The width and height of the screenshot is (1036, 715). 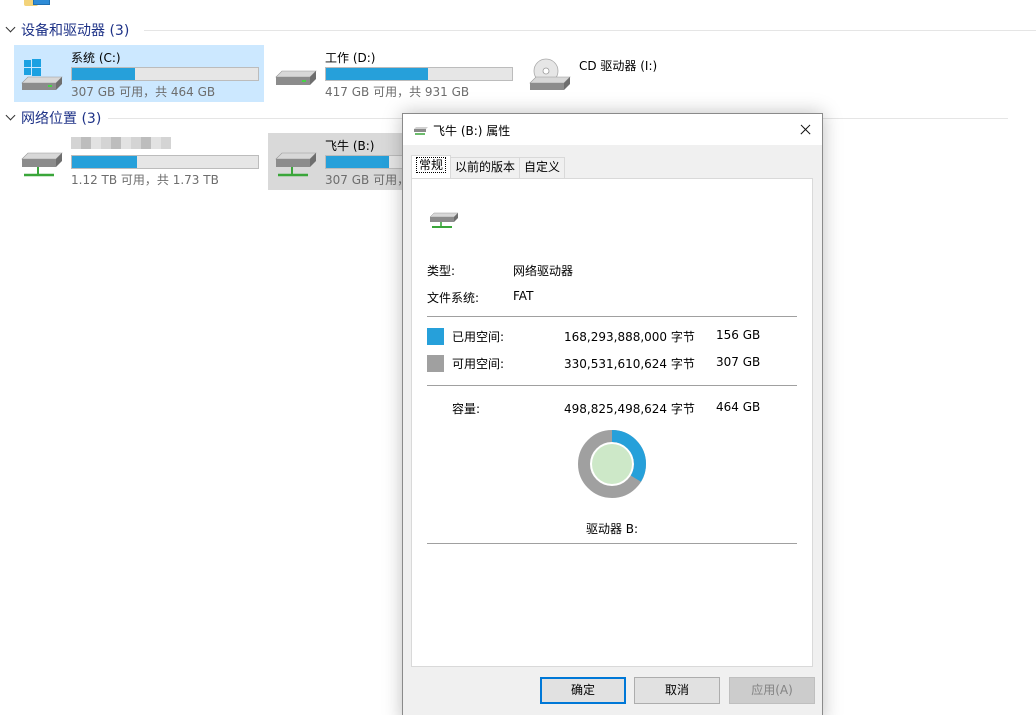 I want to click on drive-tile-d: 工作 (D:) 417 GB 可用，共 931 GB, so click(x=393, y=73).